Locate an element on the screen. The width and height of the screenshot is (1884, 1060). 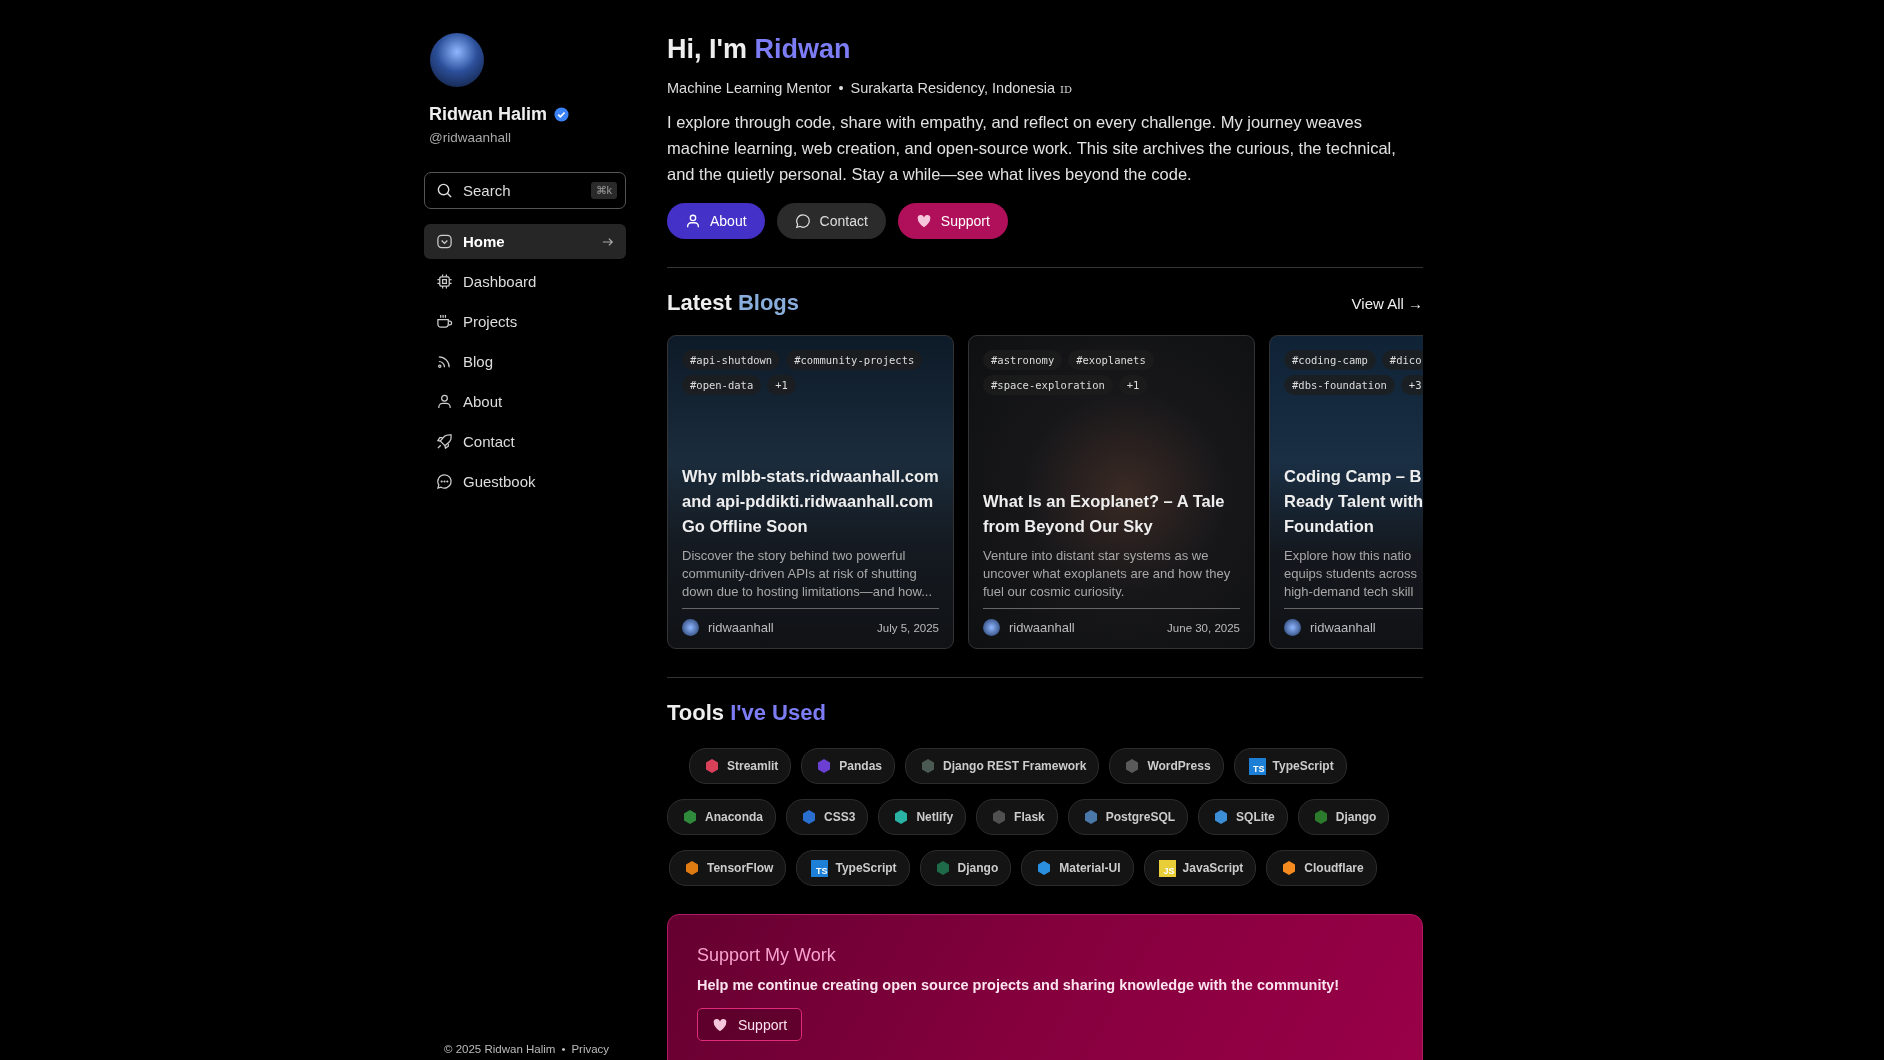
nav-item: Guestbook is located at coordinates (525, 481).